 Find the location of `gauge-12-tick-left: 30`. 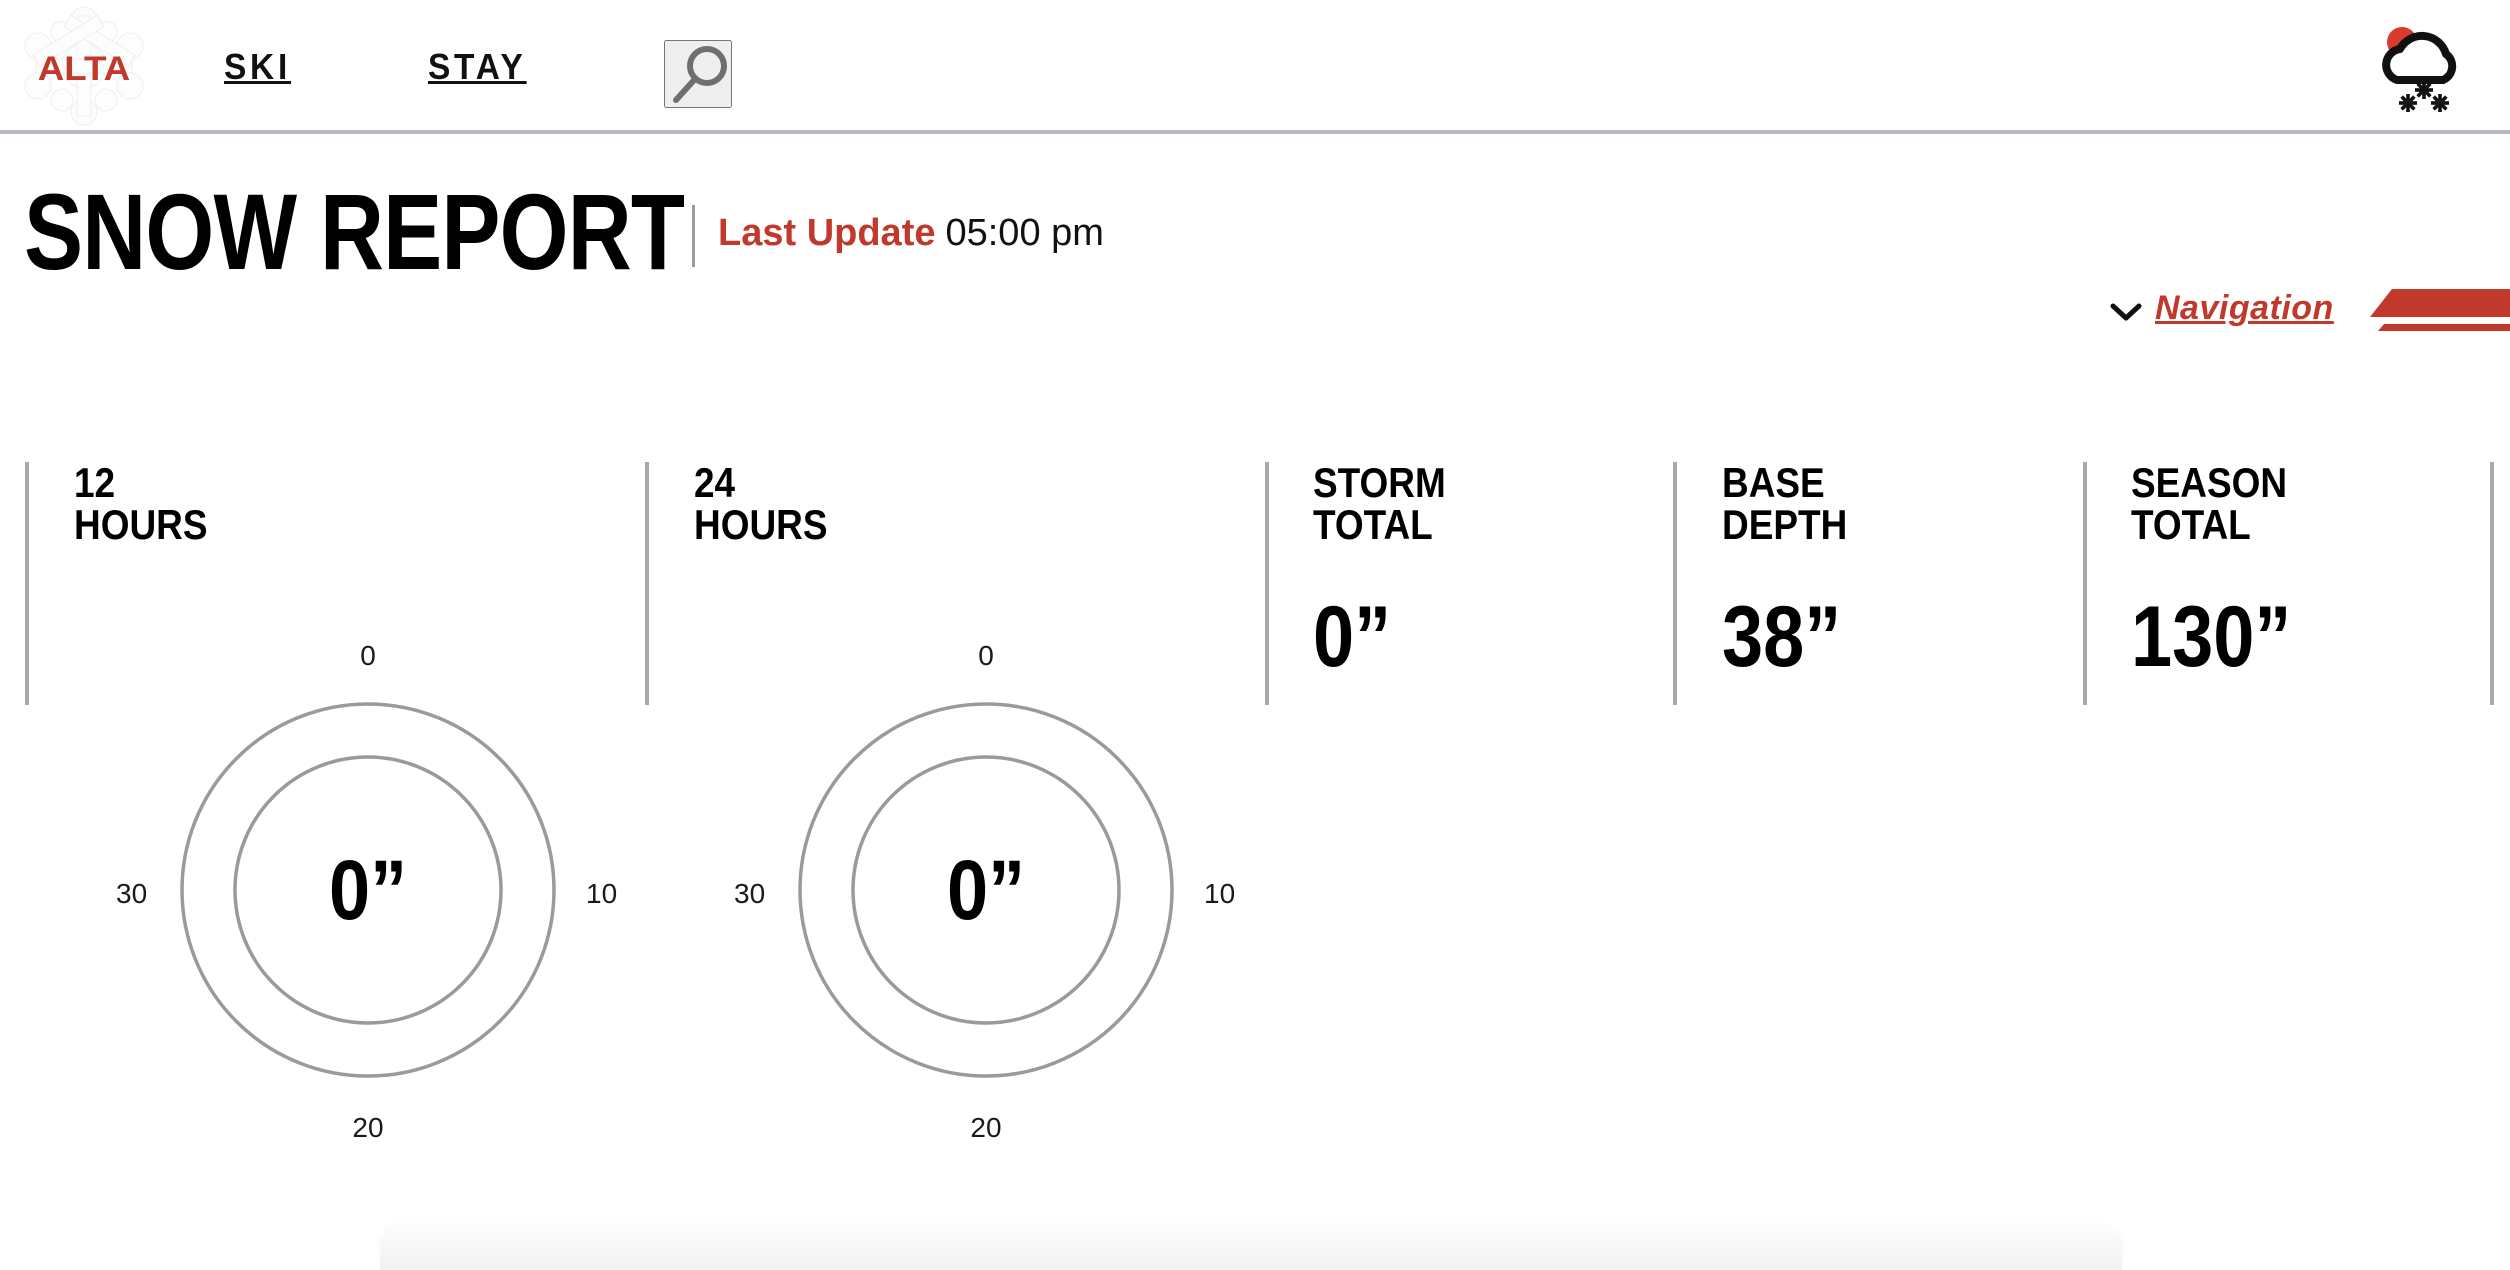

gauge-12-tick-left: 30 is located at coordinates (132, 893).